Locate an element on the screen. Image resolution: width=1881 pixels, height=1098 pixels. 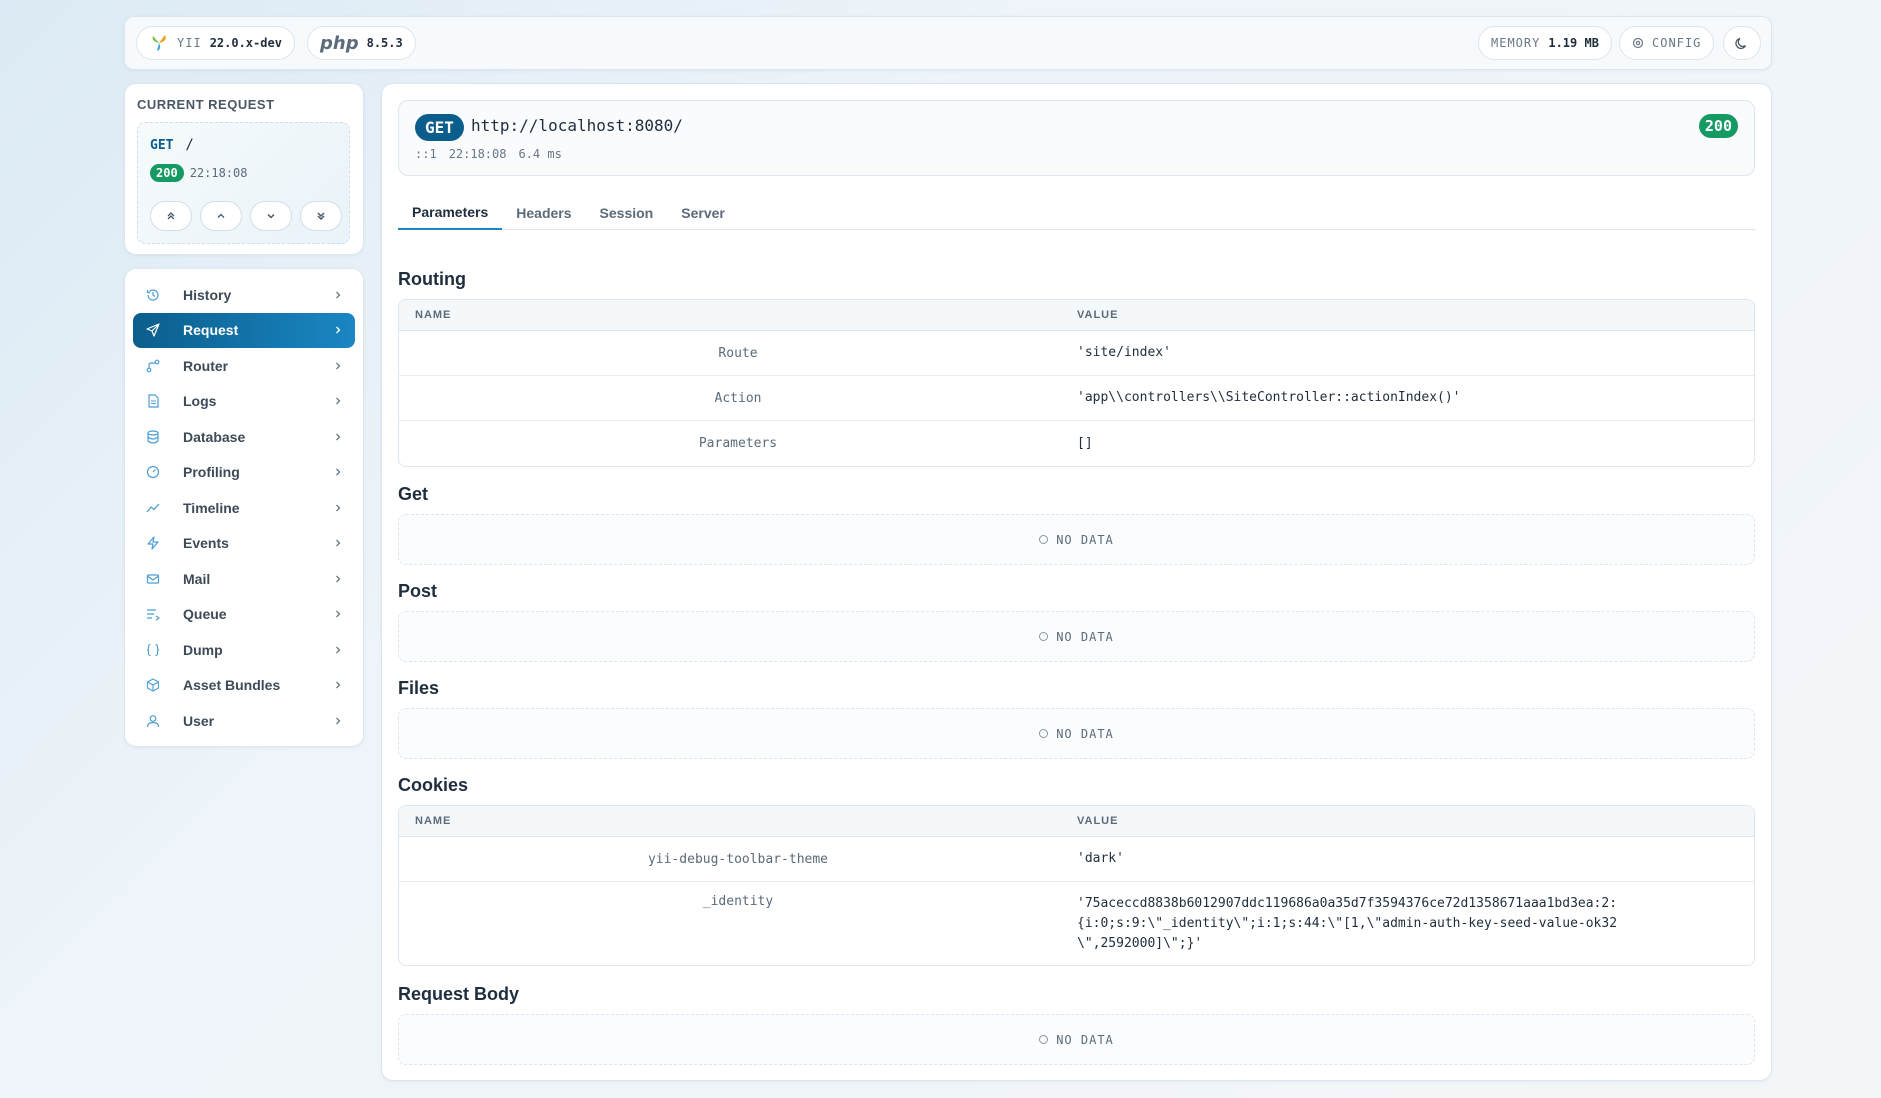
sidebar-item-timeline: Timeline is located at coordinates (244, 508).